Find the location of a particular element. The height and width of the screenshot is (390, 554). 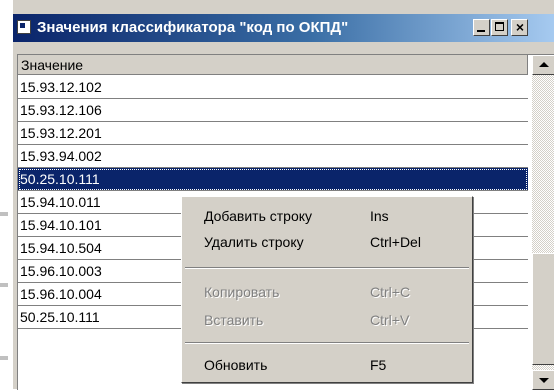

menu-item-refresh: Обновить F5 is located at coordinates (327, 365).